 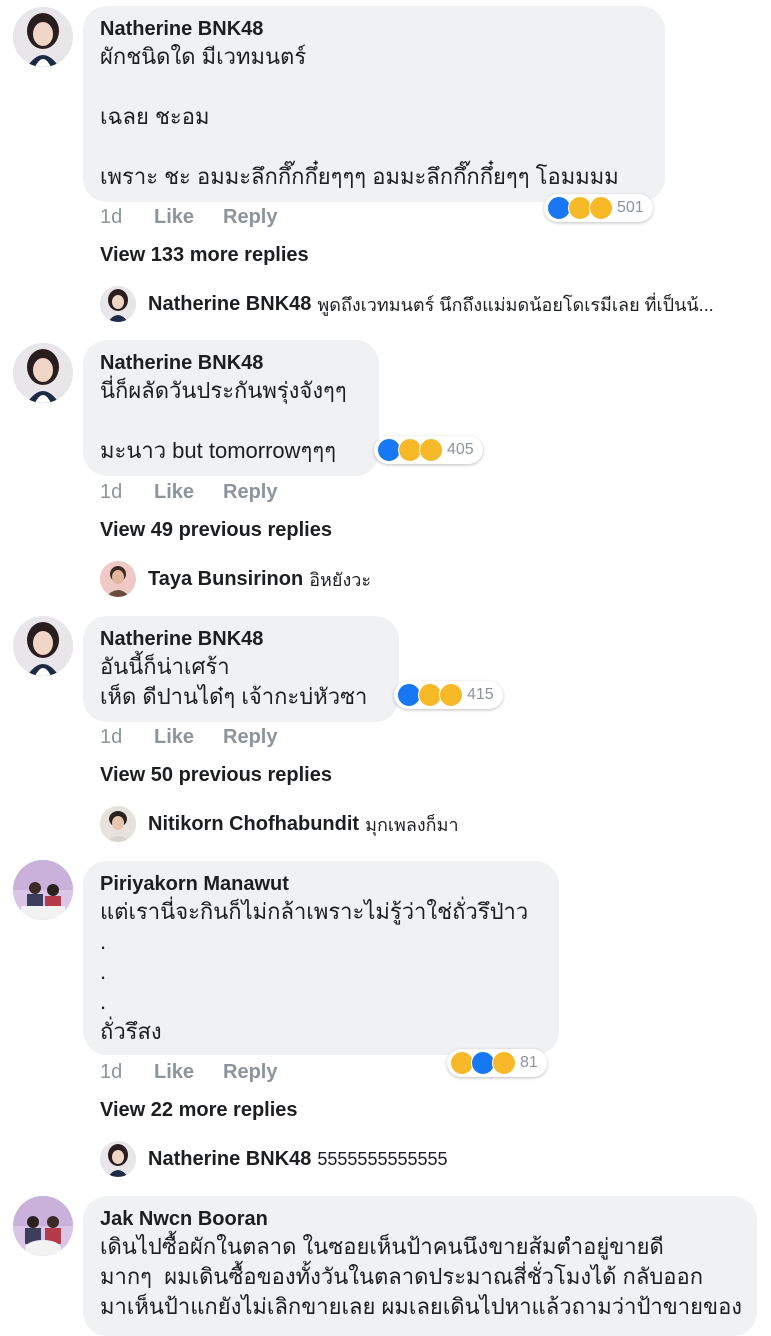 What do you see at coordinates (253, 824) in the screenshot?
I see `reply-author: Nitikorn Chofhabundit` at bounding box center [253, 824].